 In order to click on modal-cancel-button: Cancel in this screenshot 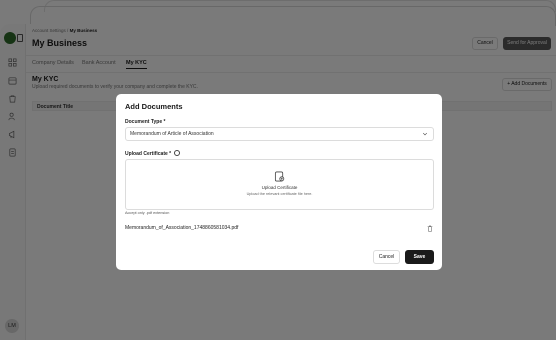, I will do `click(386, 257)`.